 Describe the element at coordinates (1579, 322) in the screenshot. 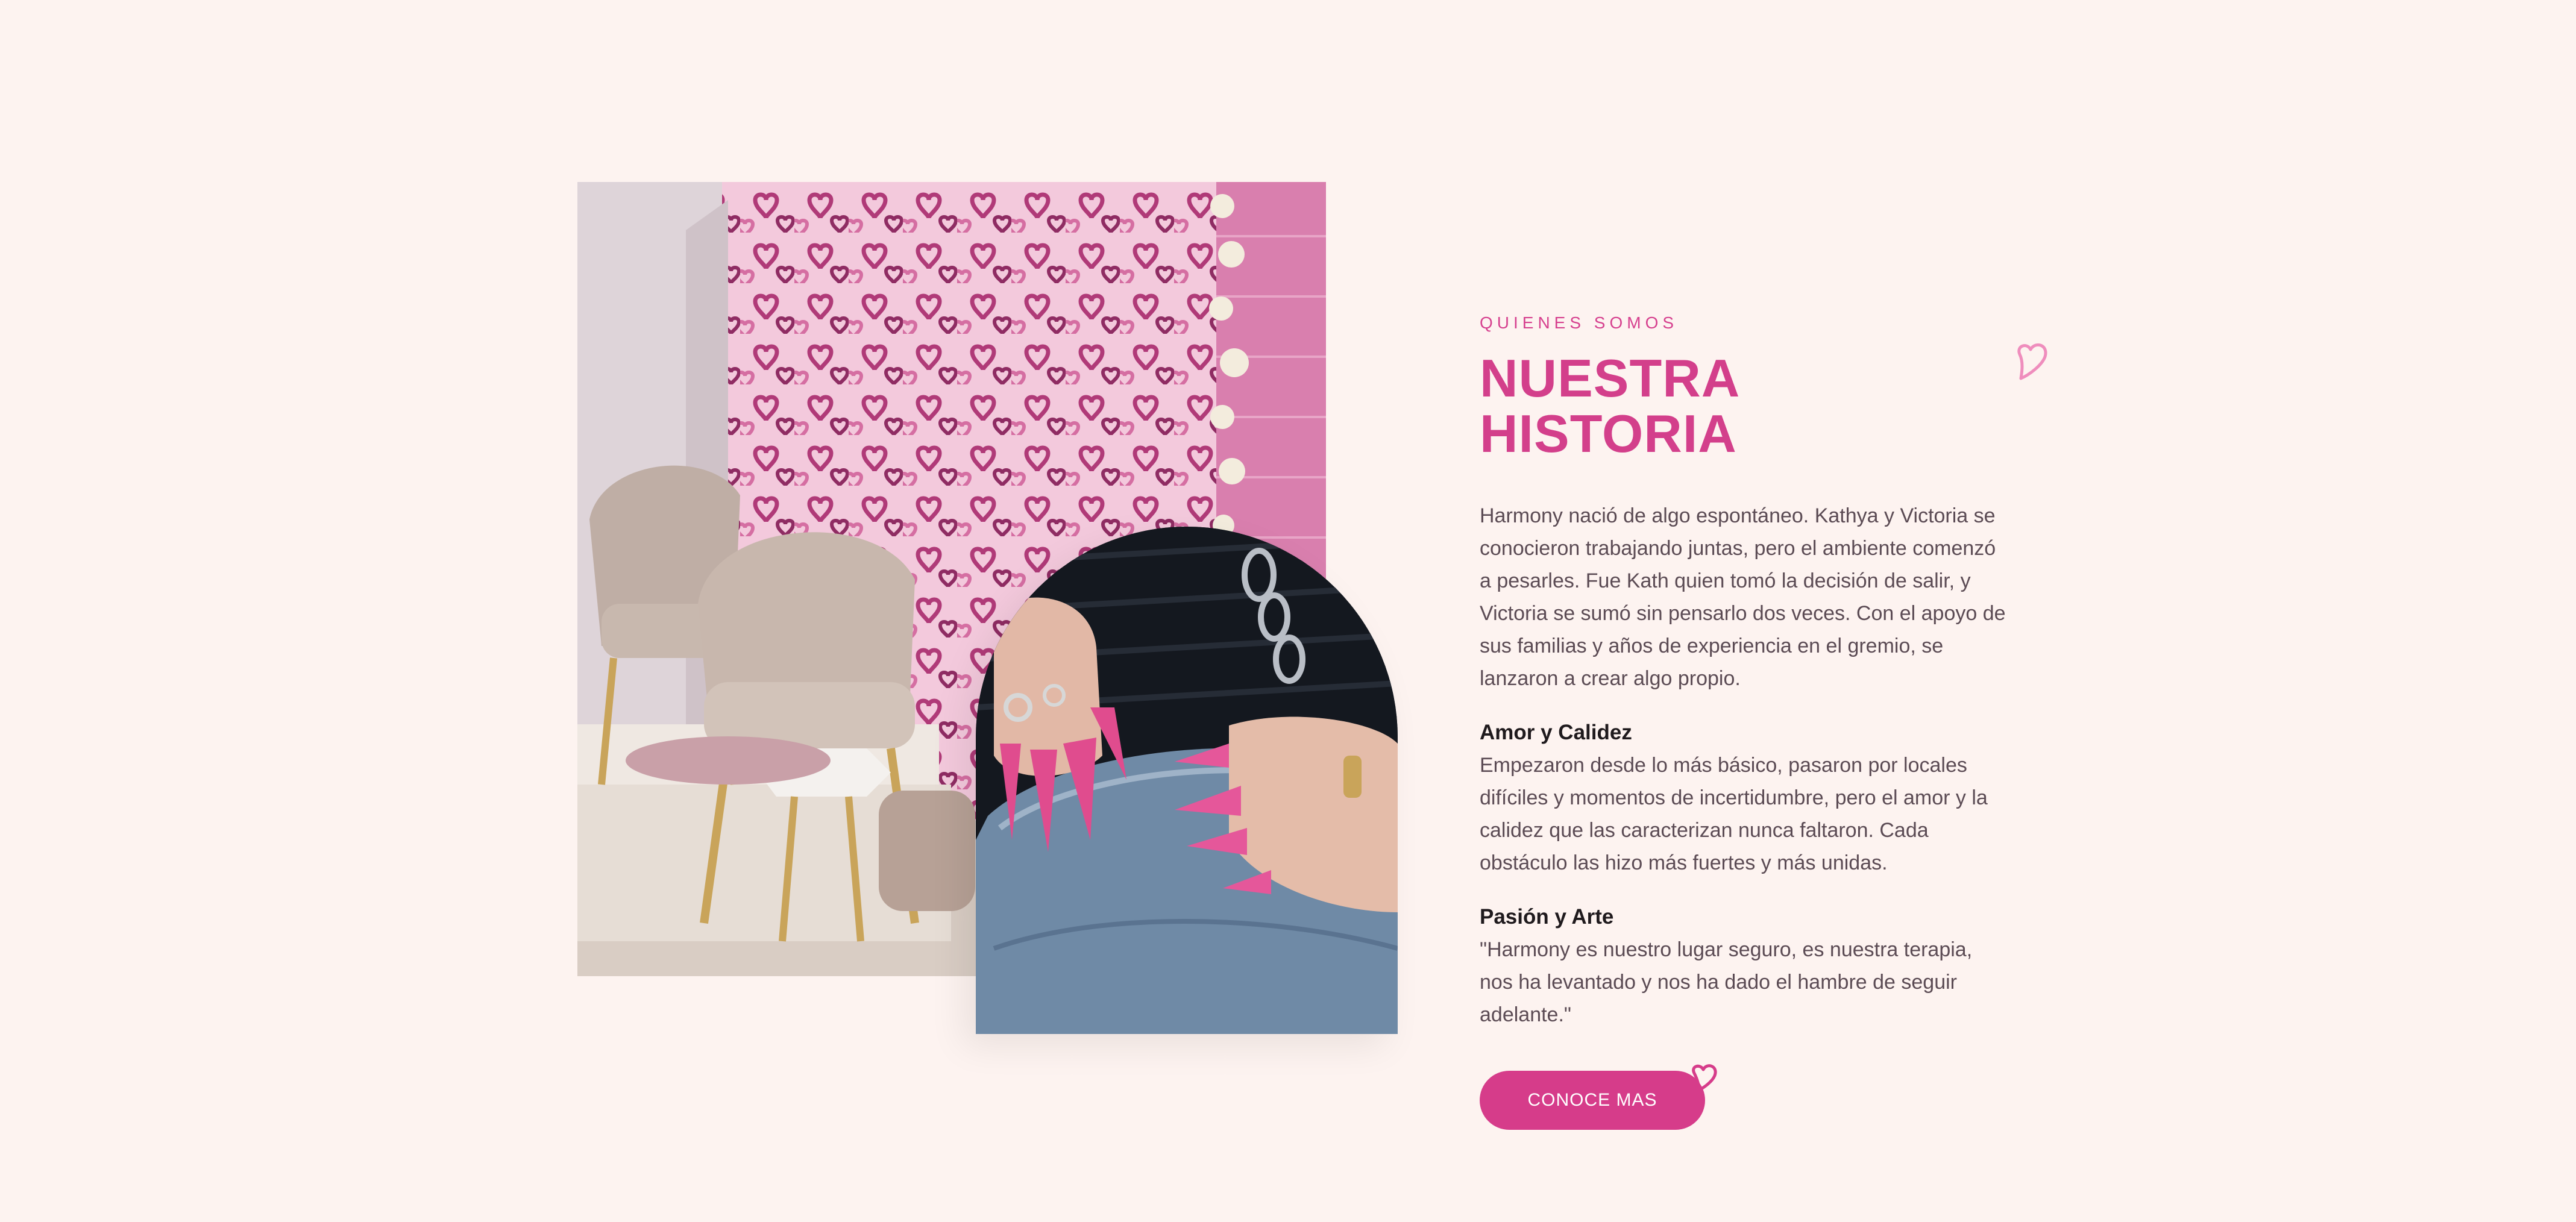

I see `section-eyebrow: QUIENES SOMOS` at that location.